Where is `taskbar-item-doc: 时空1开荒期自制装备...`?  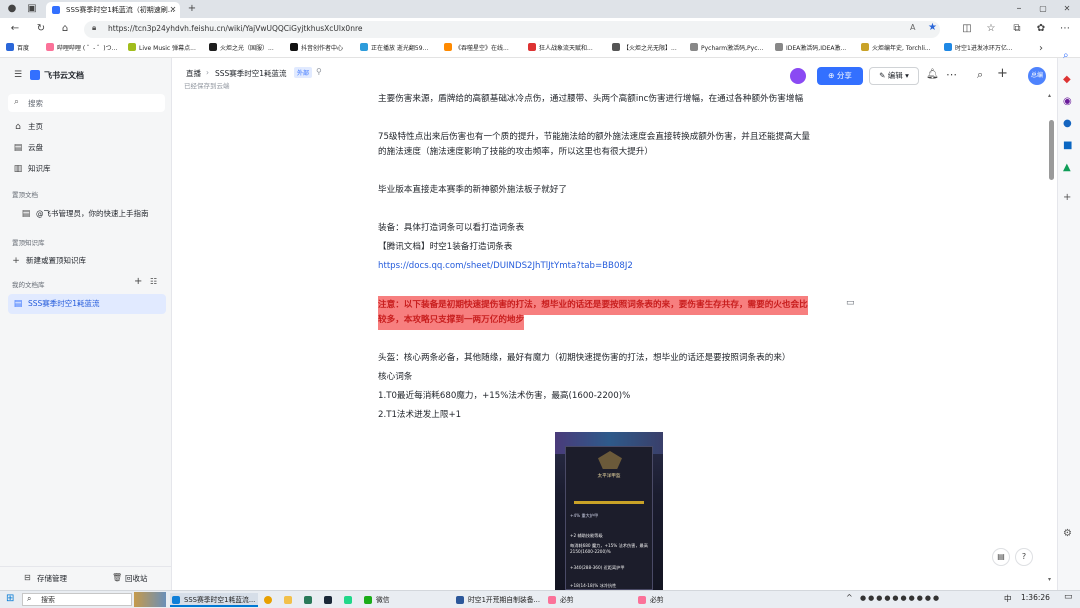
taskbar-item-doc: 时空1开荒期自制装备... is located at coordinates (498, 600).